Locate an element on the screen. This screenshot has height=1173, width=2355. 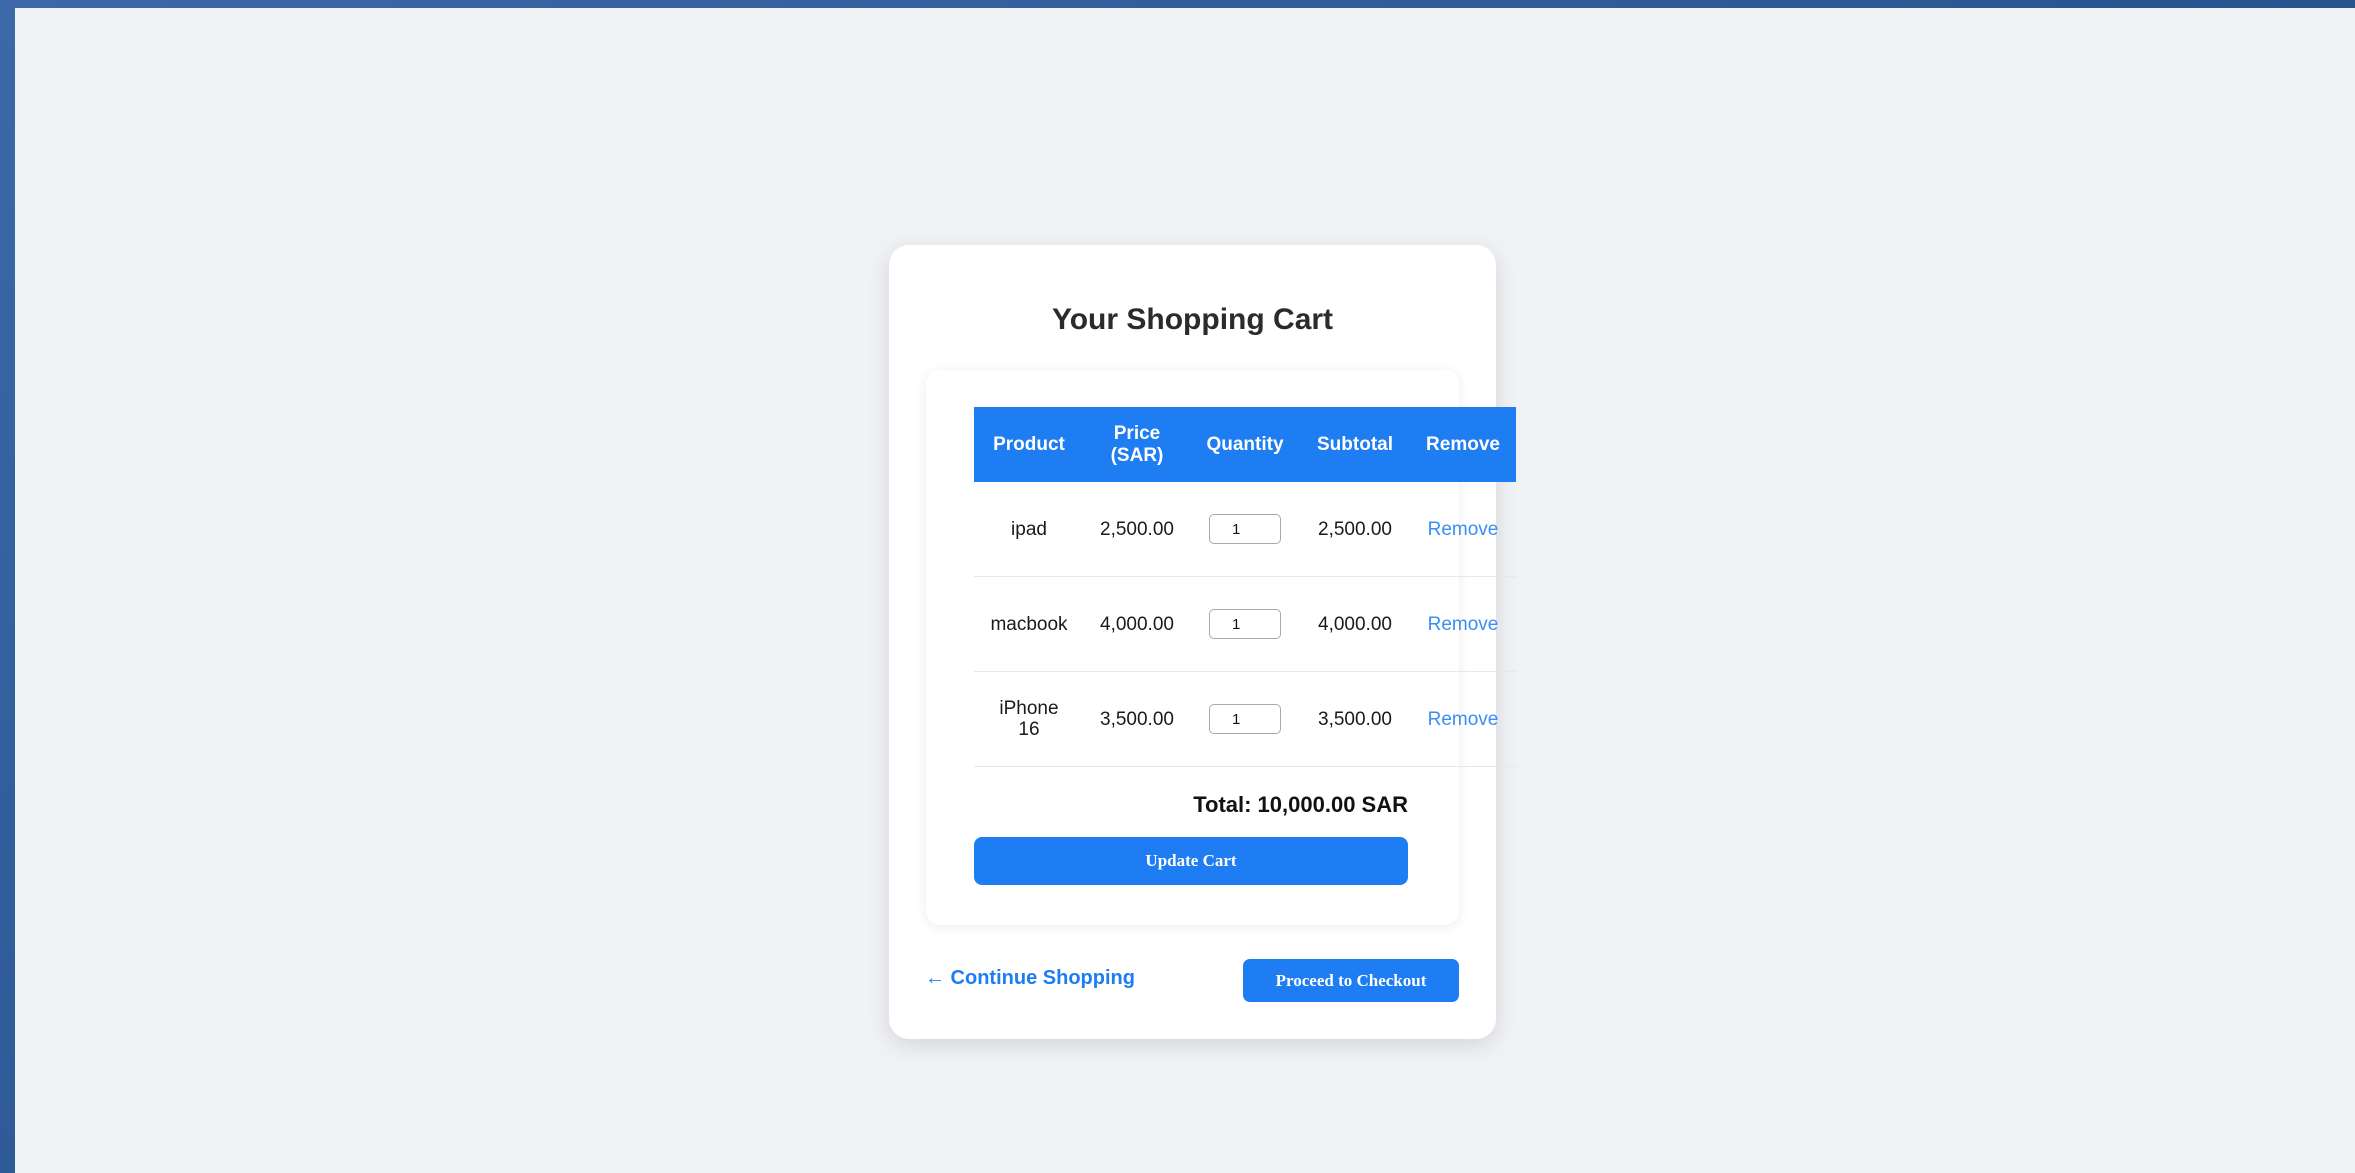
product-name: iPhone 16 is located at coordinates (1029, 719).